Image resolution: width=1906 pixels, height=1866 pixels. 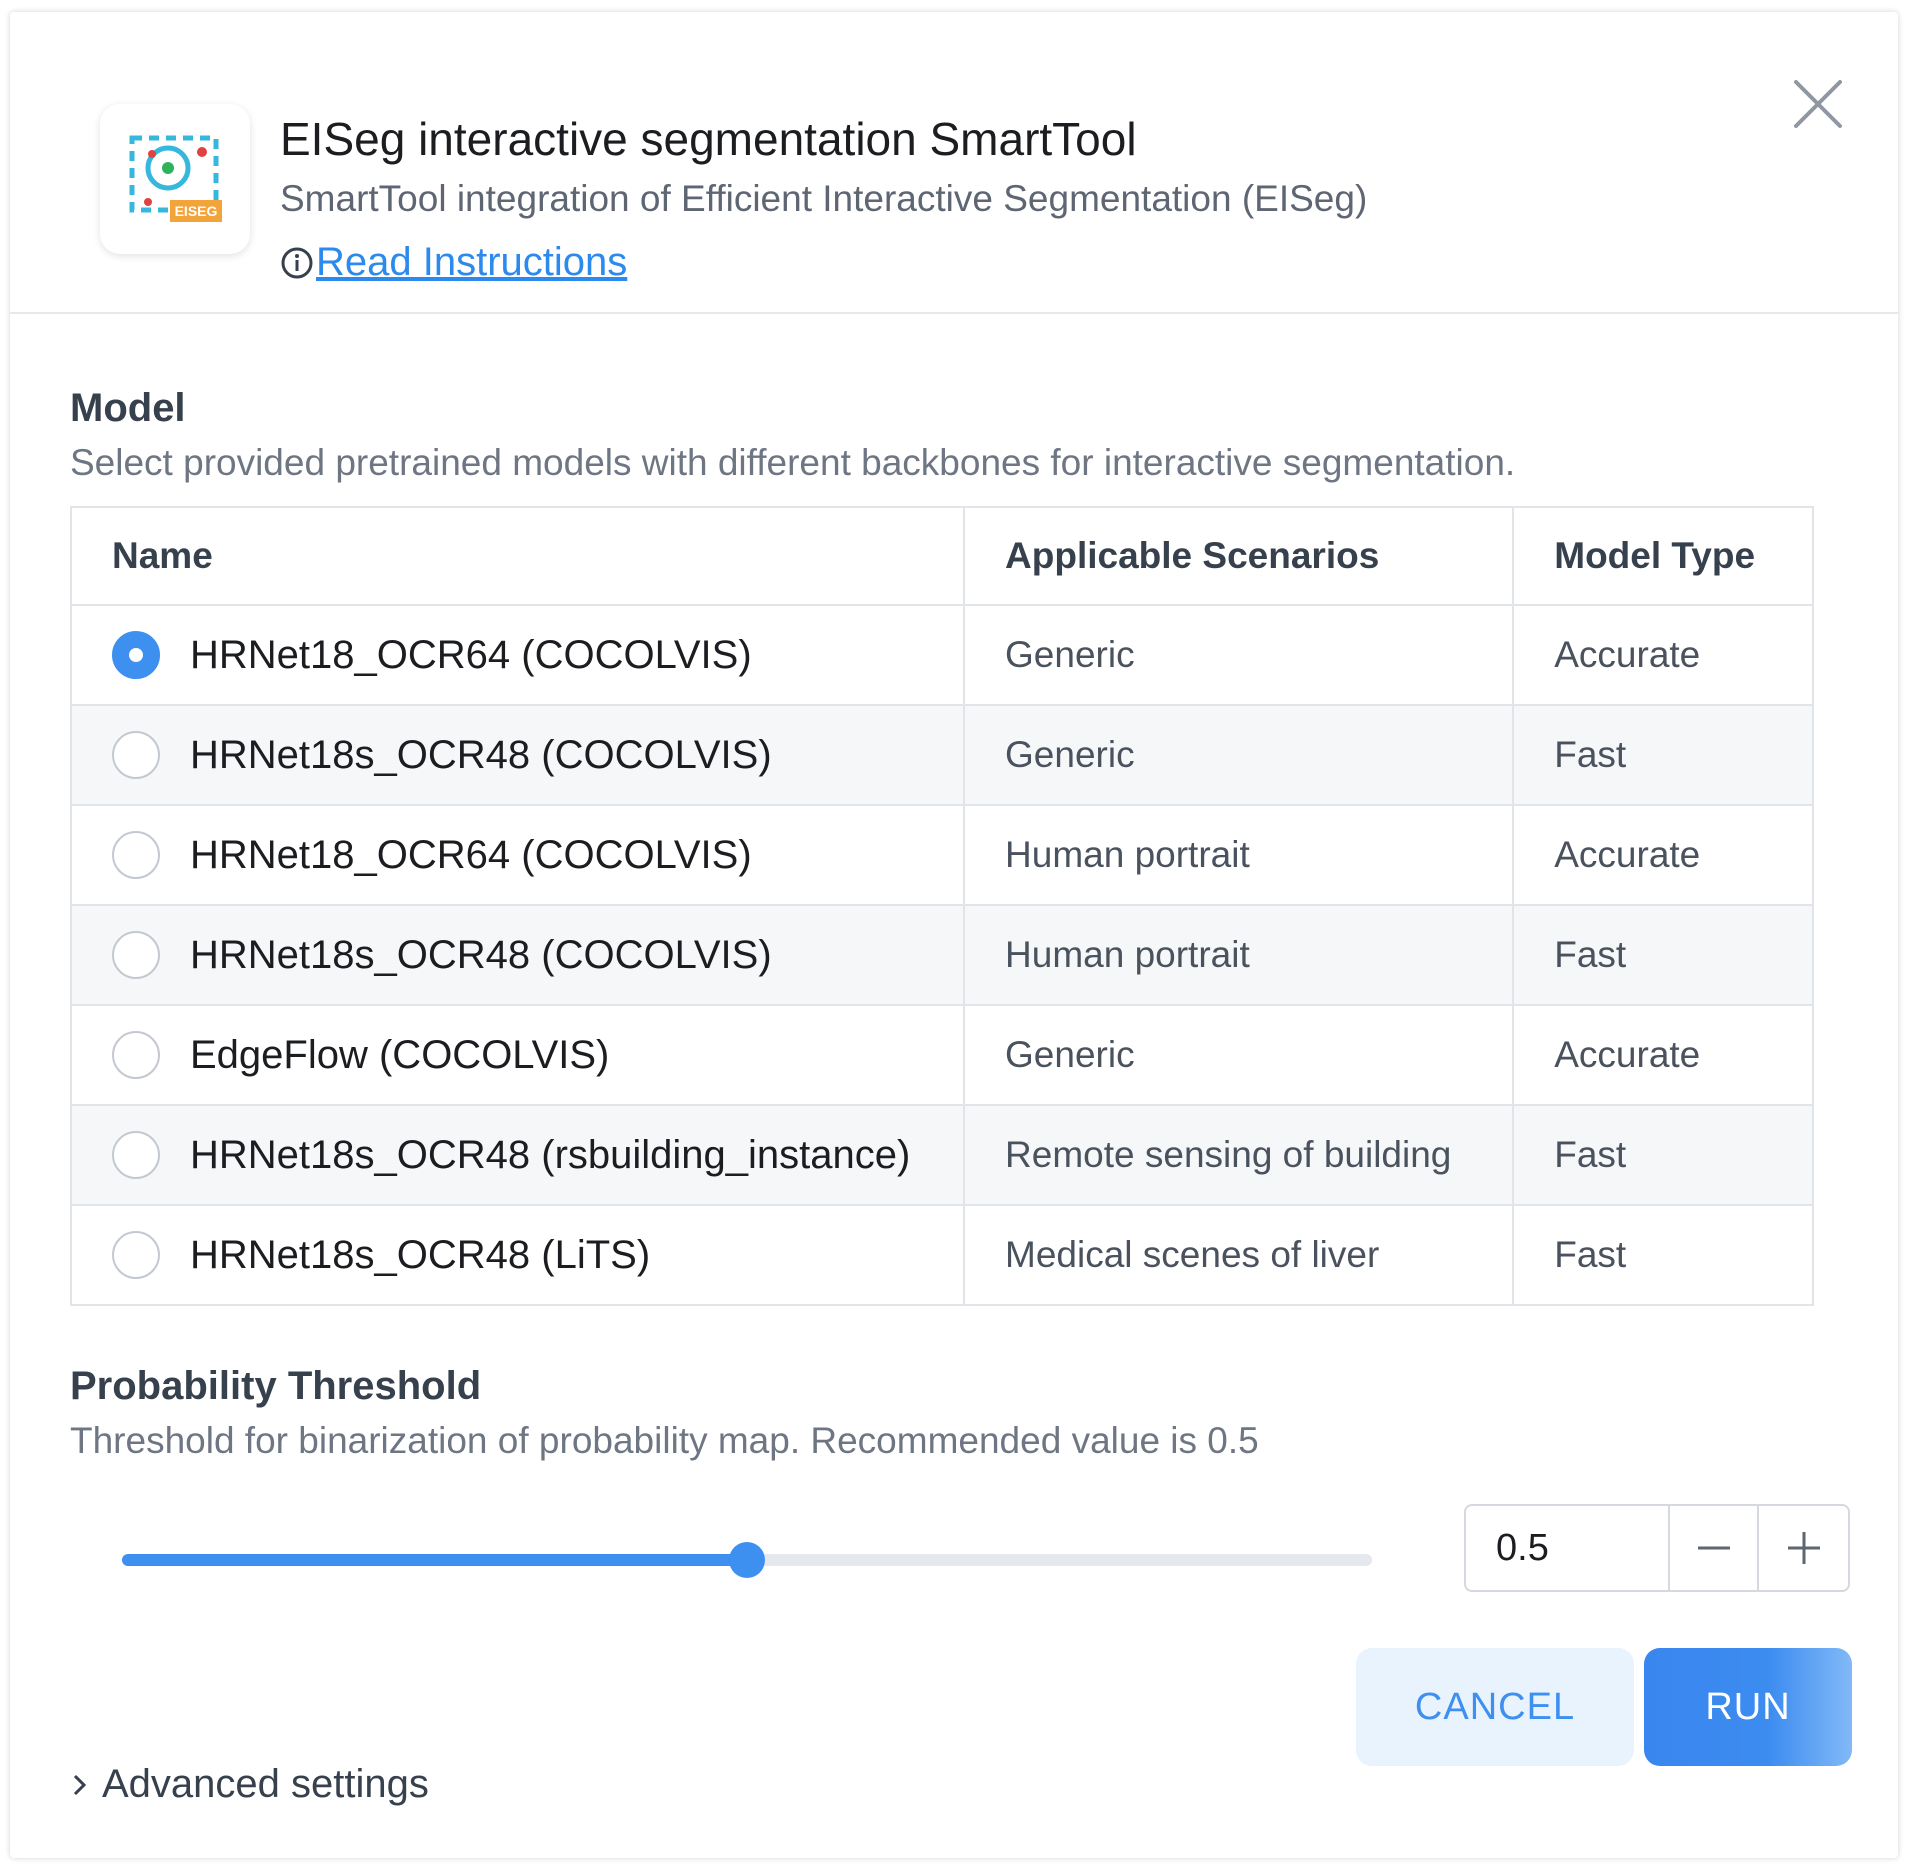 I want to click on increment-button, so click(x=1803, y=1548).